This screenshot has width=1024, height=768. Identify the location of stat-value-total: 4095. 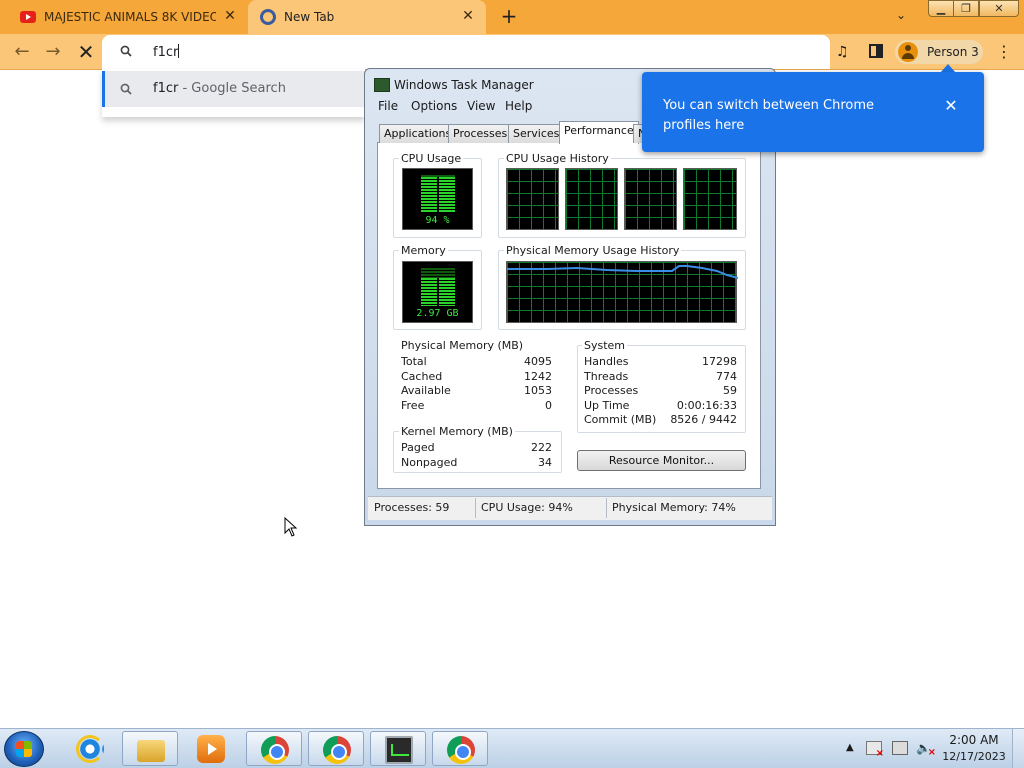
(538, 361).